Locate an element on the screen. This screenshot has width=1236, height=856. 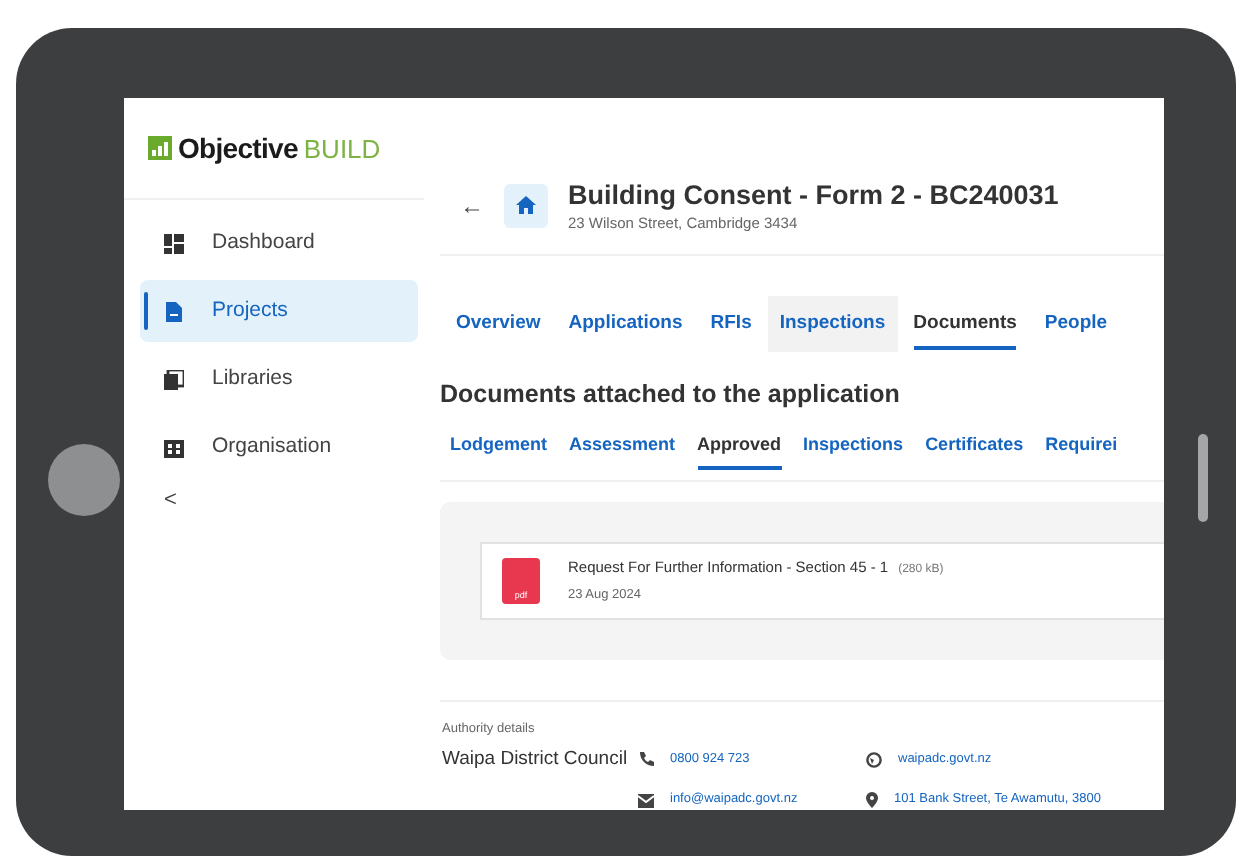
tab: Inspections is located at coordinates (832, 323).